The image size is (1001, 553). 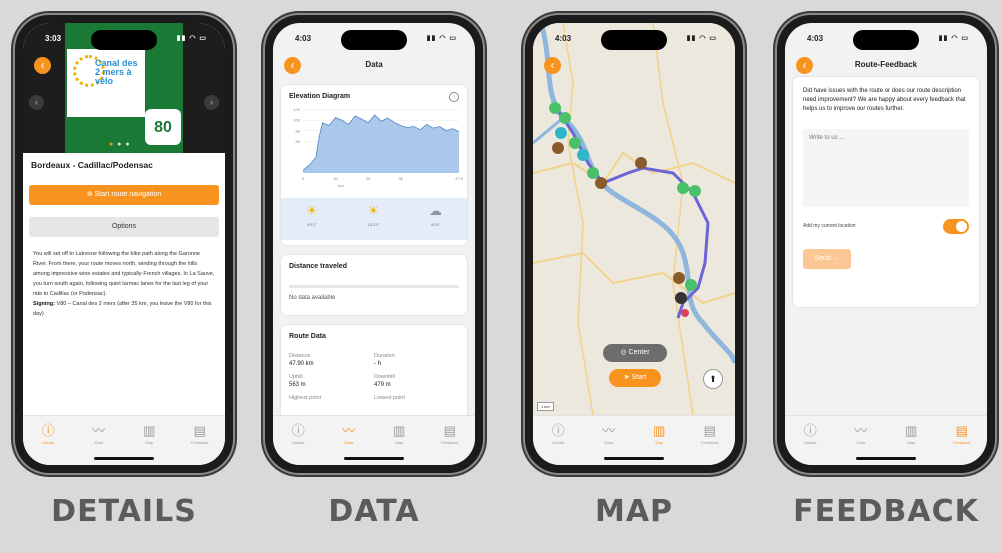 I want to click on start-button: ➤ Start, so click(x=635, y=378).